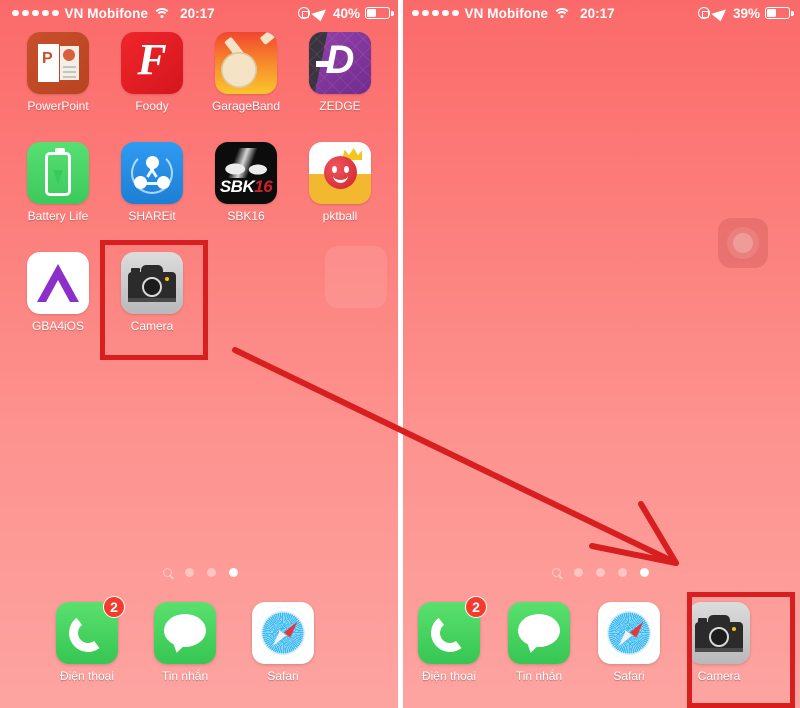 The width and height of the screenshot is (800, 708). I want to click on right-status-bar: VN Mobifone 20:17 39%, so click(600, 13).